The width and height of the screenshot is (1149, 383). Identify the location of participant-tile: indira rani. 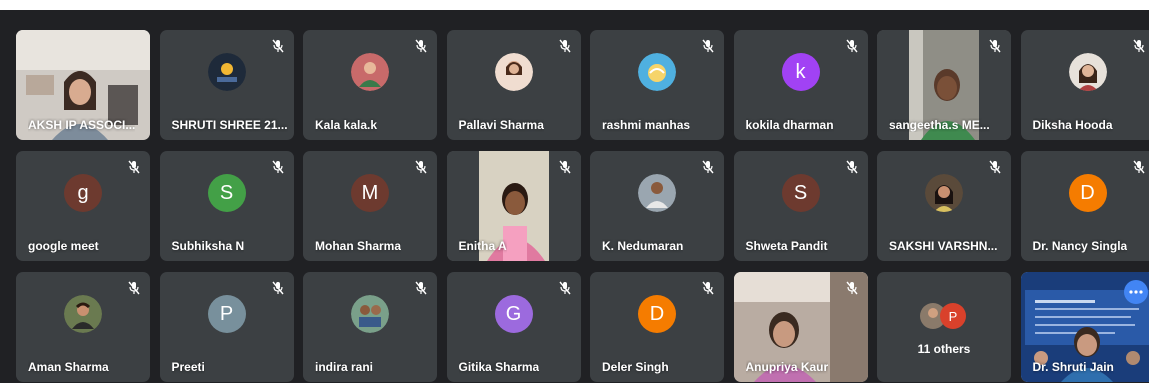
(370, 327).